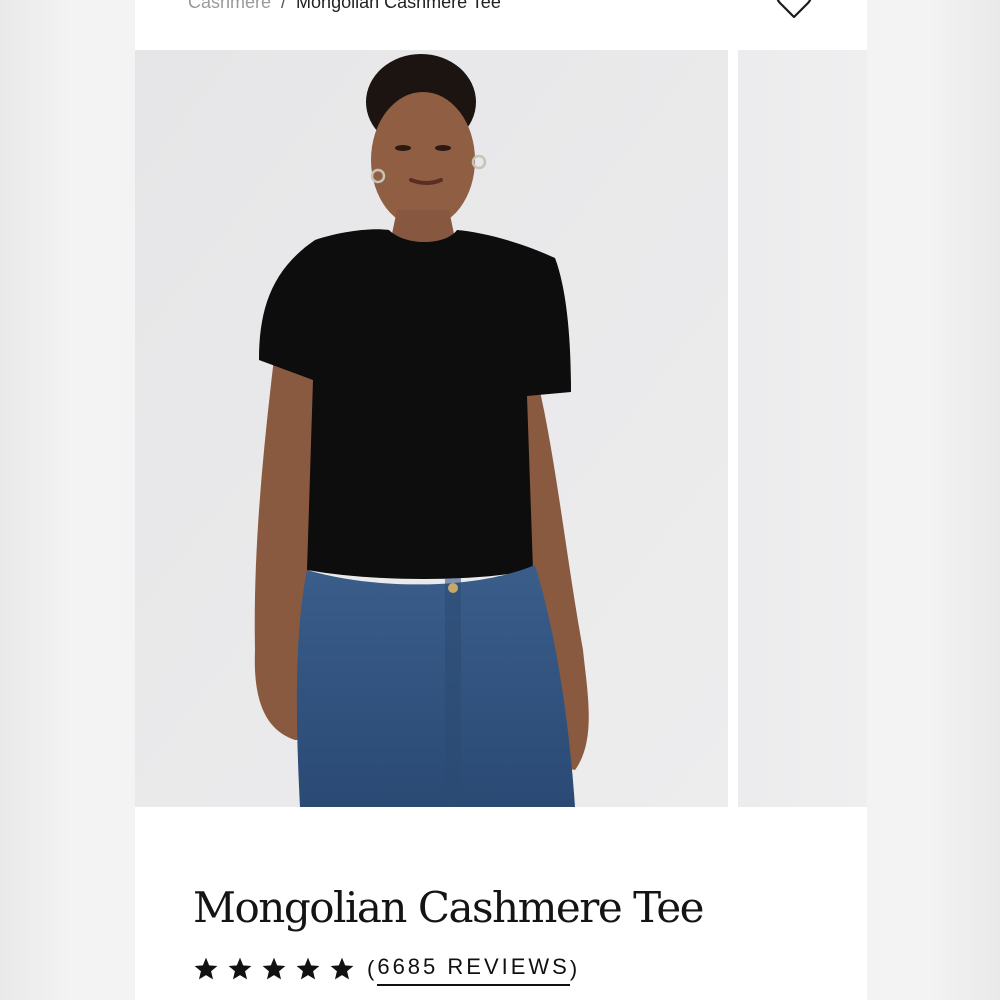 The image size is (1000, 1000). Describe the element at coordinates (229, 6) in the screenshot. I see `breadcrumb-link-cashmere: Cashmere` at that location.